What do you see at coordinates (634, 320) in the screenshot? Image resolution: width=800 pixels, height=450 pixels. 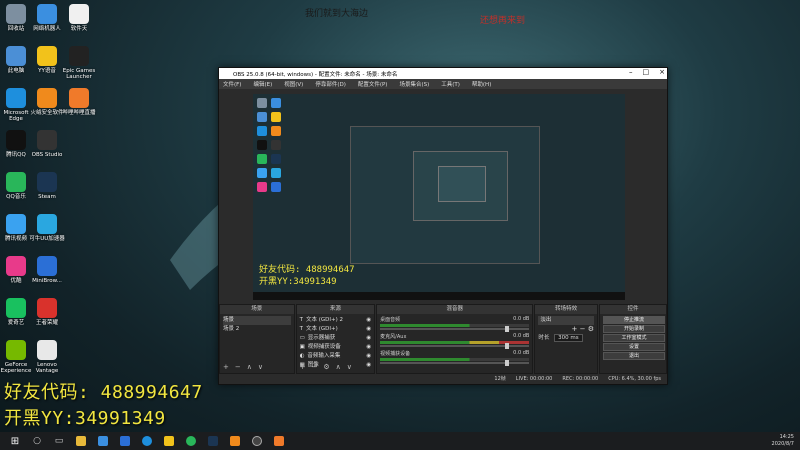 I see `control-button: 停止推流` at bounding box center [634, 320].